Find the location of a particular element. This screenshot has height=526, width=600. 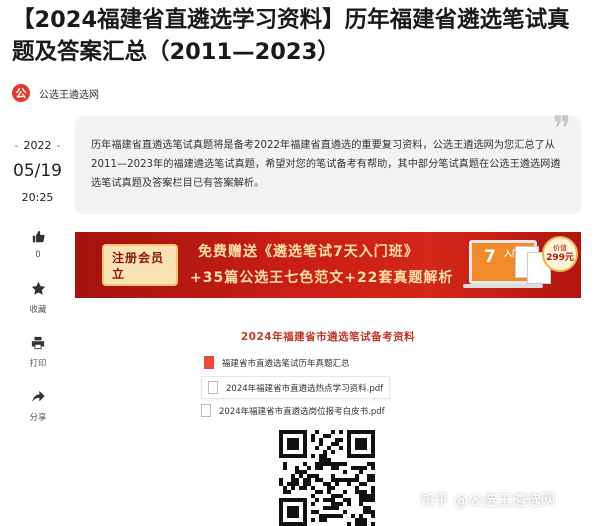

favorite-label: 收藏 is located at coordinates (38, 310).